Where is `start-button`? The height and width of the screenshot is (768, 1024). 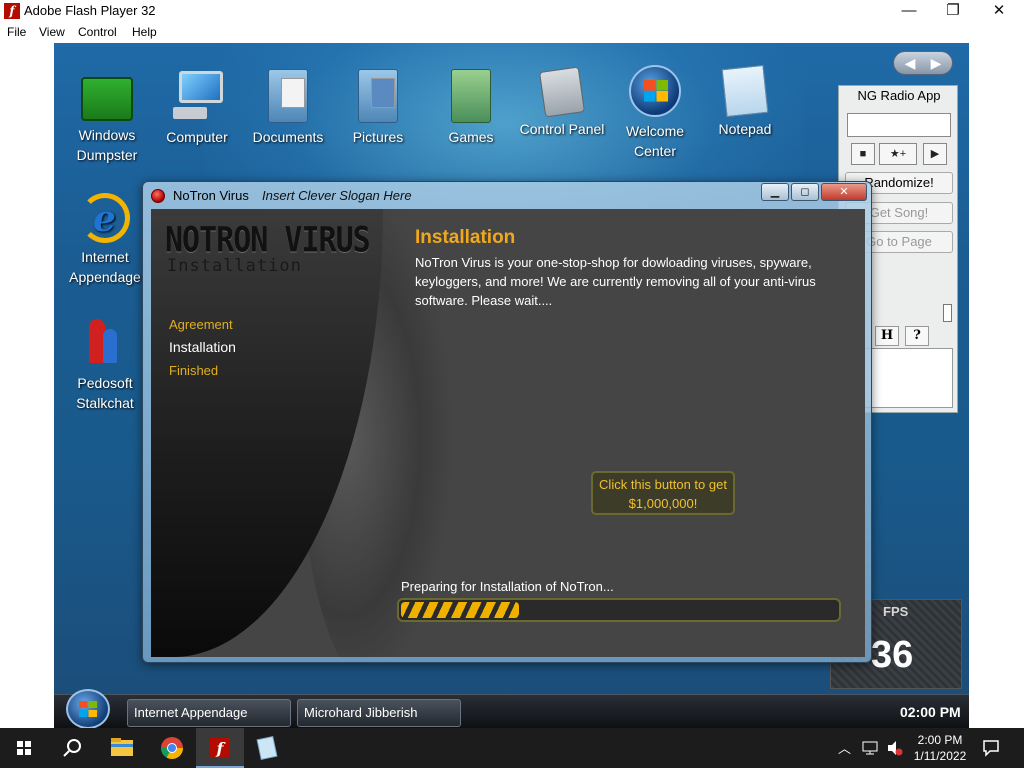 start-button is located at coordinates (24, 748).